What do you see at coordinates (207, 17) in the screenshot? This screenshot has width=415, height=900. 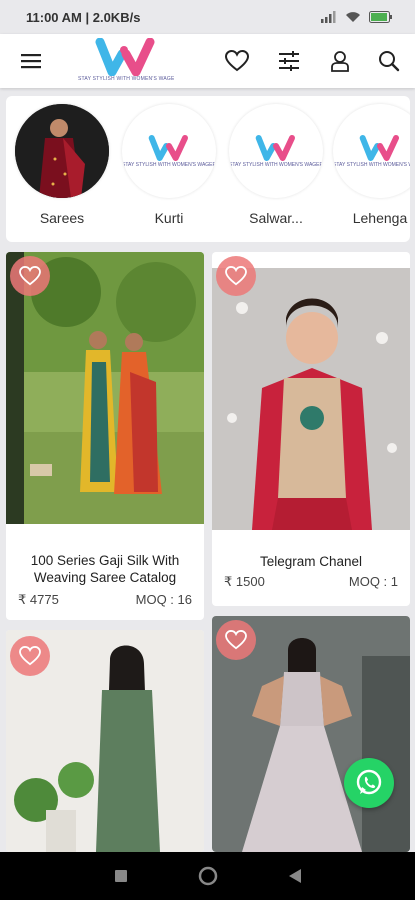 I see `status-bar: 11:00 AM | 2.0KB/s` at bounding box center [207, 17].